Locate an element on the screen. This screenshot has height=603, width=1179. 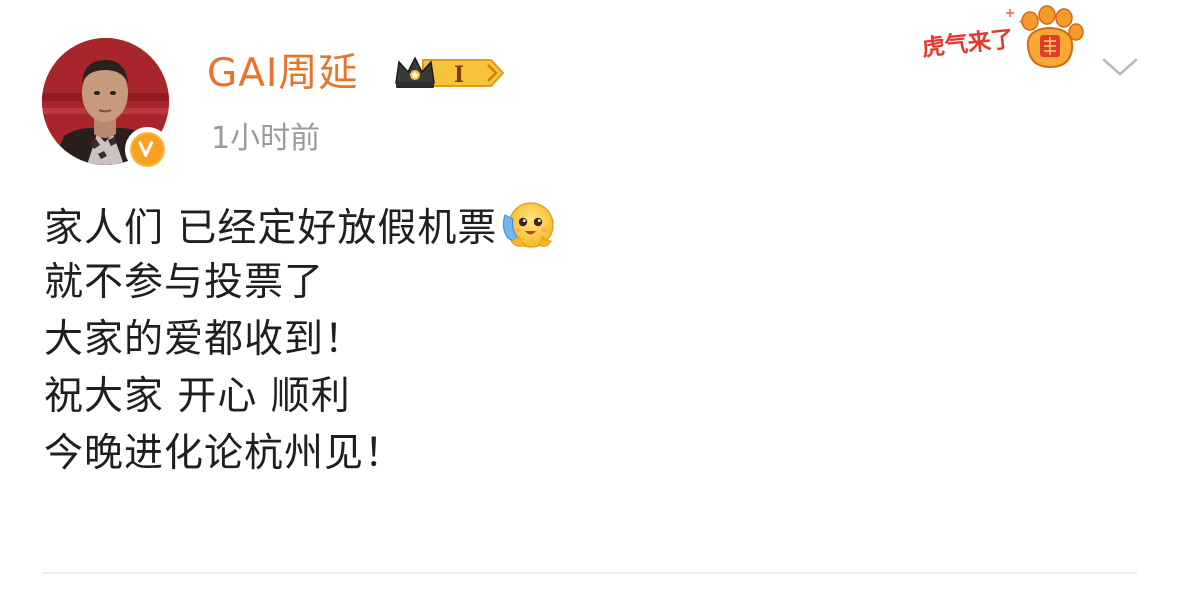
sticker-text: 虎气来了 is located at coordinates (968, 43).